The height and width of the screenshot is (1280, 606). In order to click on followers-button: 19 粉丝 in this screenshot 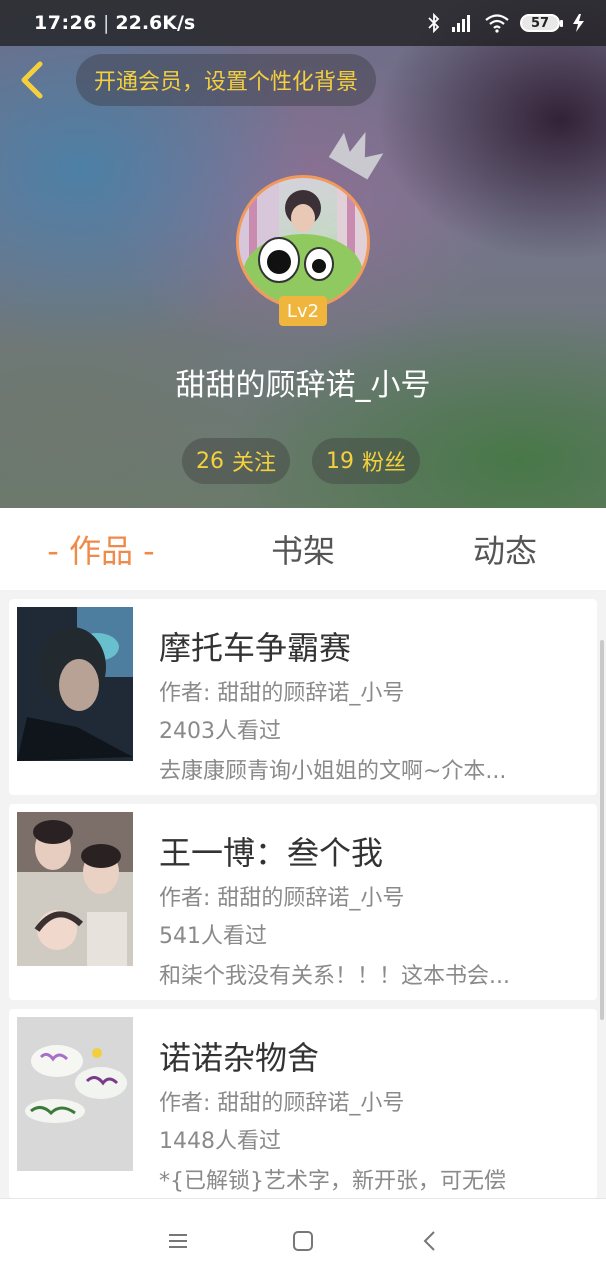, I will do `click(366, 461)`.